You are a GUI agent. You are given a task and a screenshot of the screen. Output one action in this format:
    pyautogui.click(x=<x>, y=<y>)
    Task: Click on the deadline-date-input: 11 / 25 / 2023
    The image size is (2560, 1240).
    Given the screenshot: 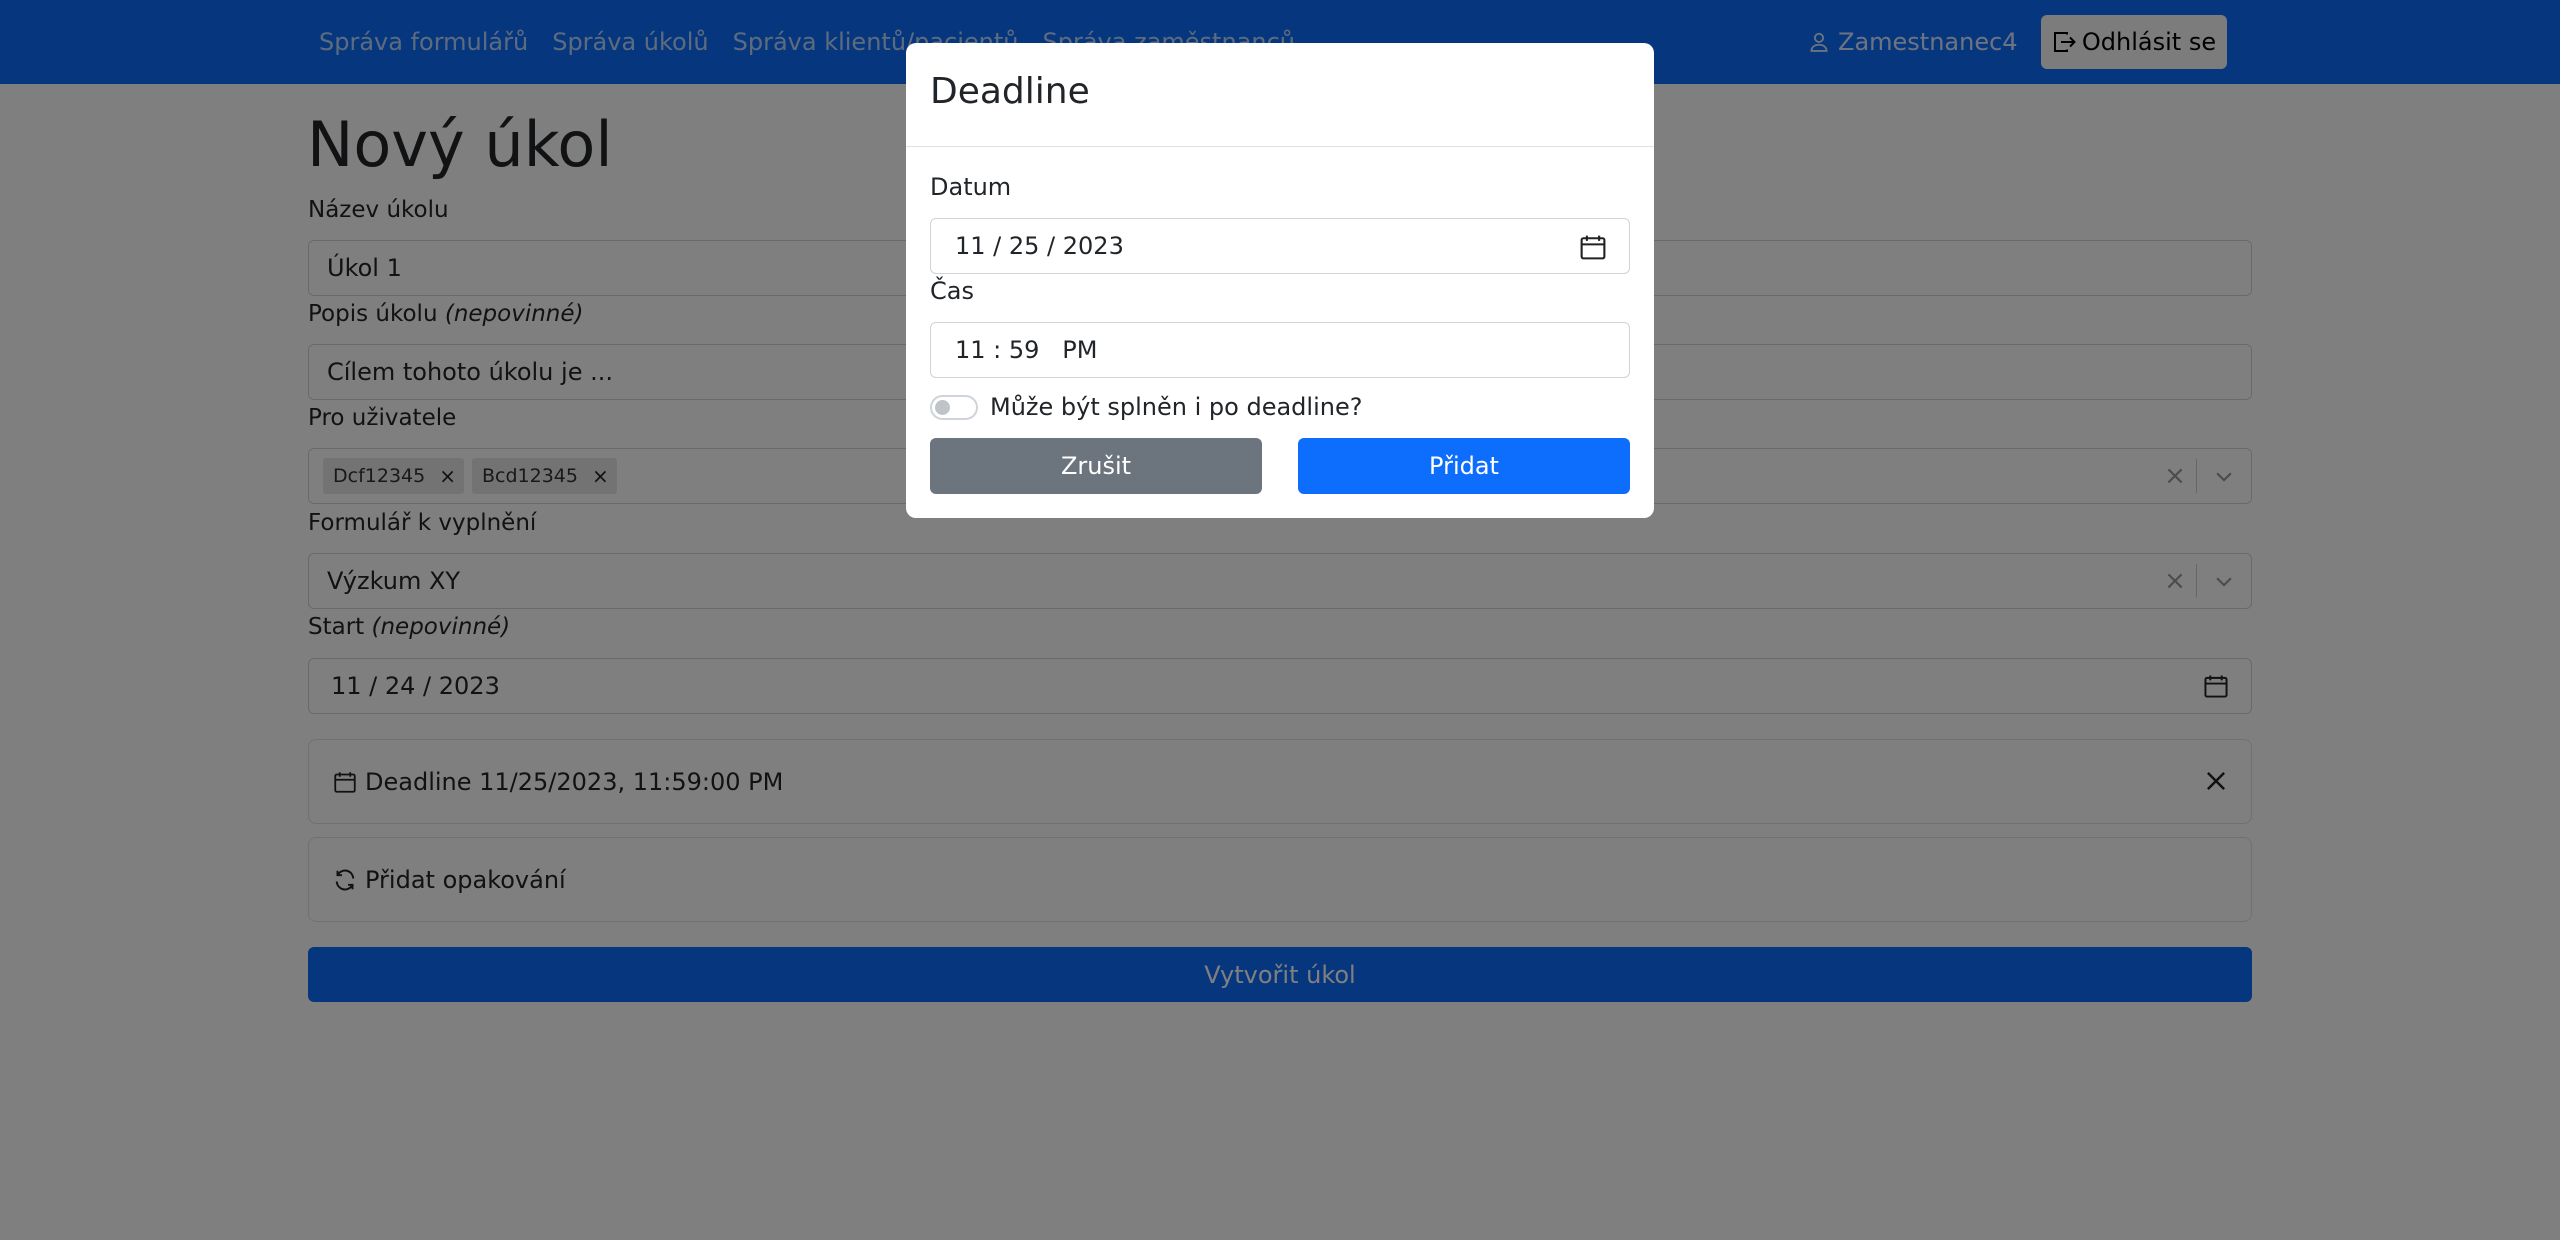 What is the action you would take?
    pyautogui.click(x=1280, y=246)
    